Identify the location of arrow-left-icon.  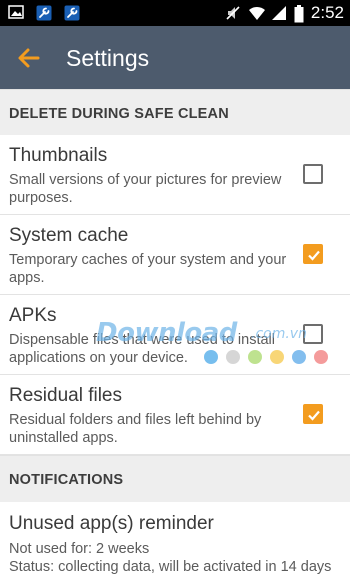
(29, 58).